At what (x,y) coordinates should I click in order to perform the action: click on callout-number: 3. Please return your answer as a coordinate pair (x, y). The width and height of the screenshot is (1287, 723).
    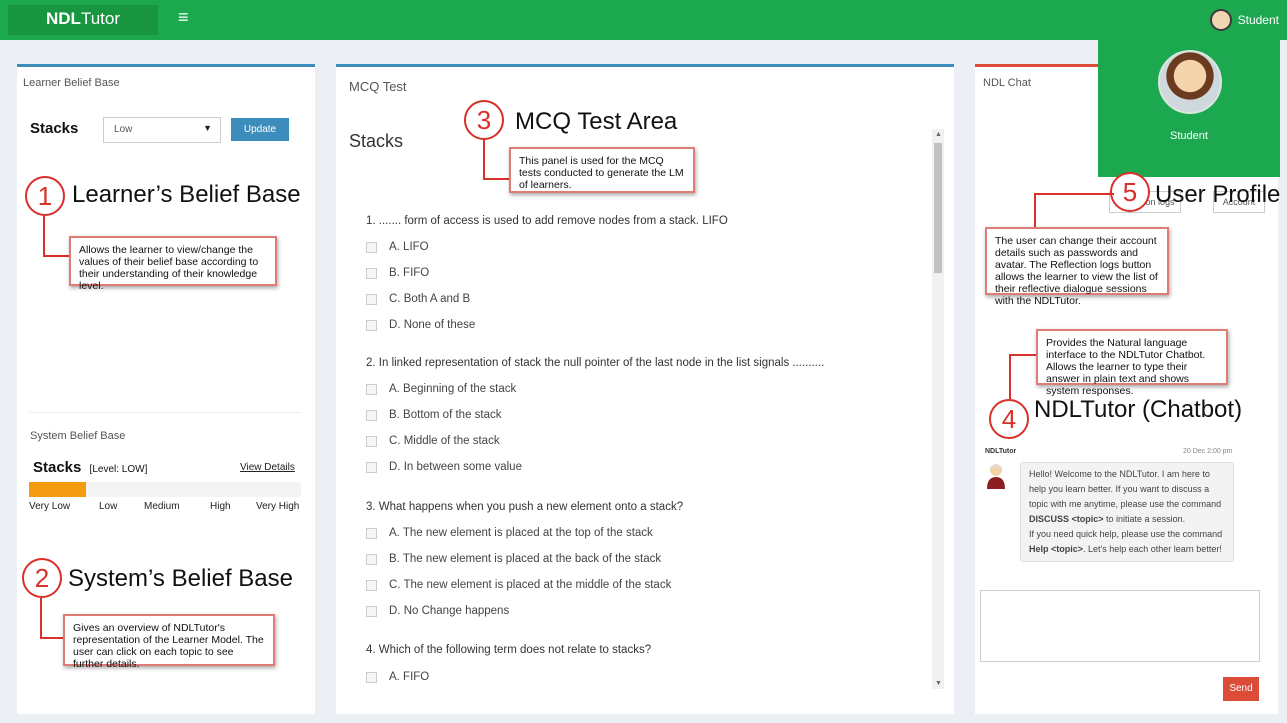
    Looking at the image, I should click on (484, 120).